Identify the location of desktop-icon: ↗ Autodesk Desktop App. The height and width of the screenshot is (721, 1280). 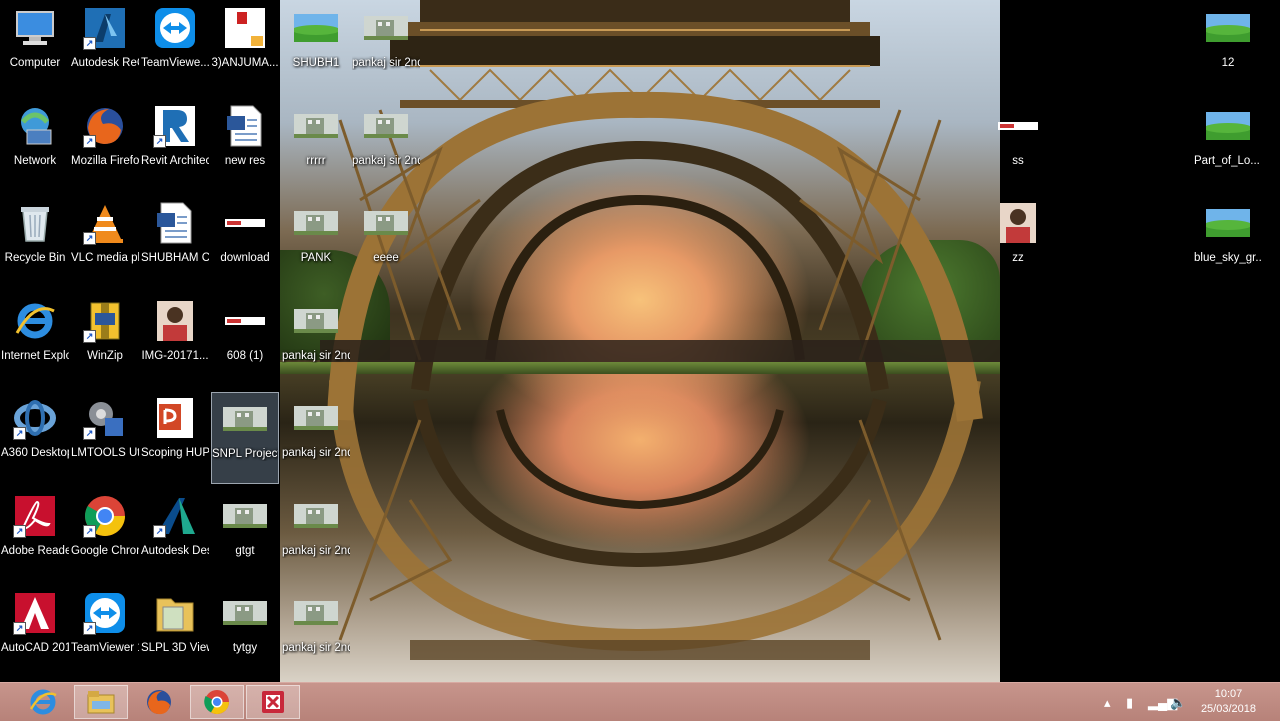
(175, 536).